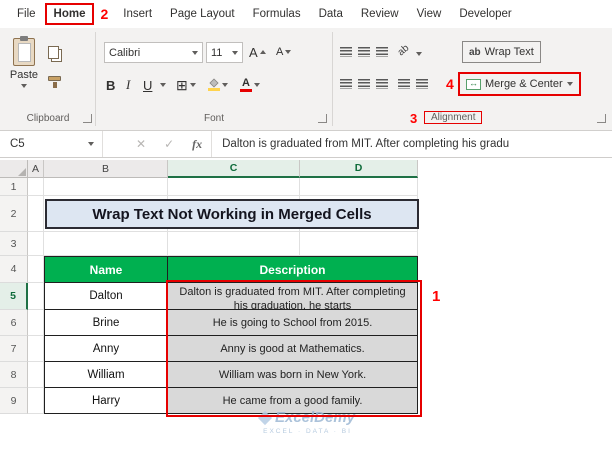 Image resolution: width=612 pixels, height=452 pixels. Describe the element at coordinates (186, 85) in the screenshot. I see `borders-button: ⊞` at that location.